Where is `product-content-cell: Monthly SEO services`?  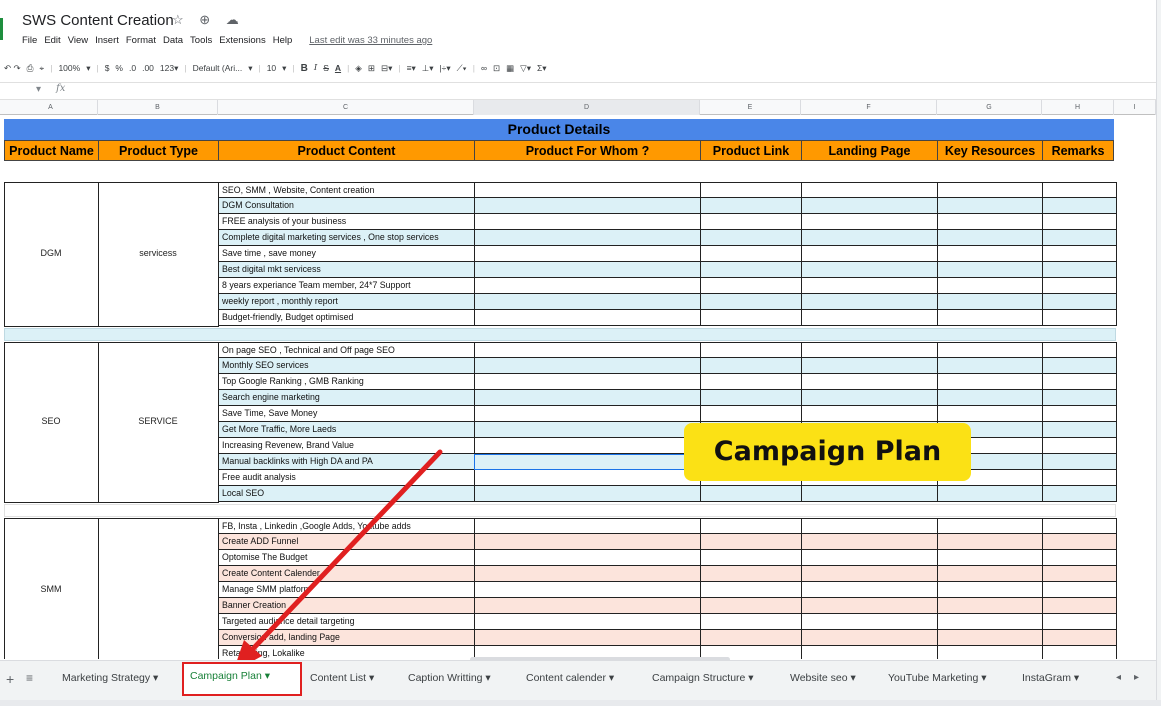 product-content-cell: Monthly SEO services is located at coordinates (346, 366).